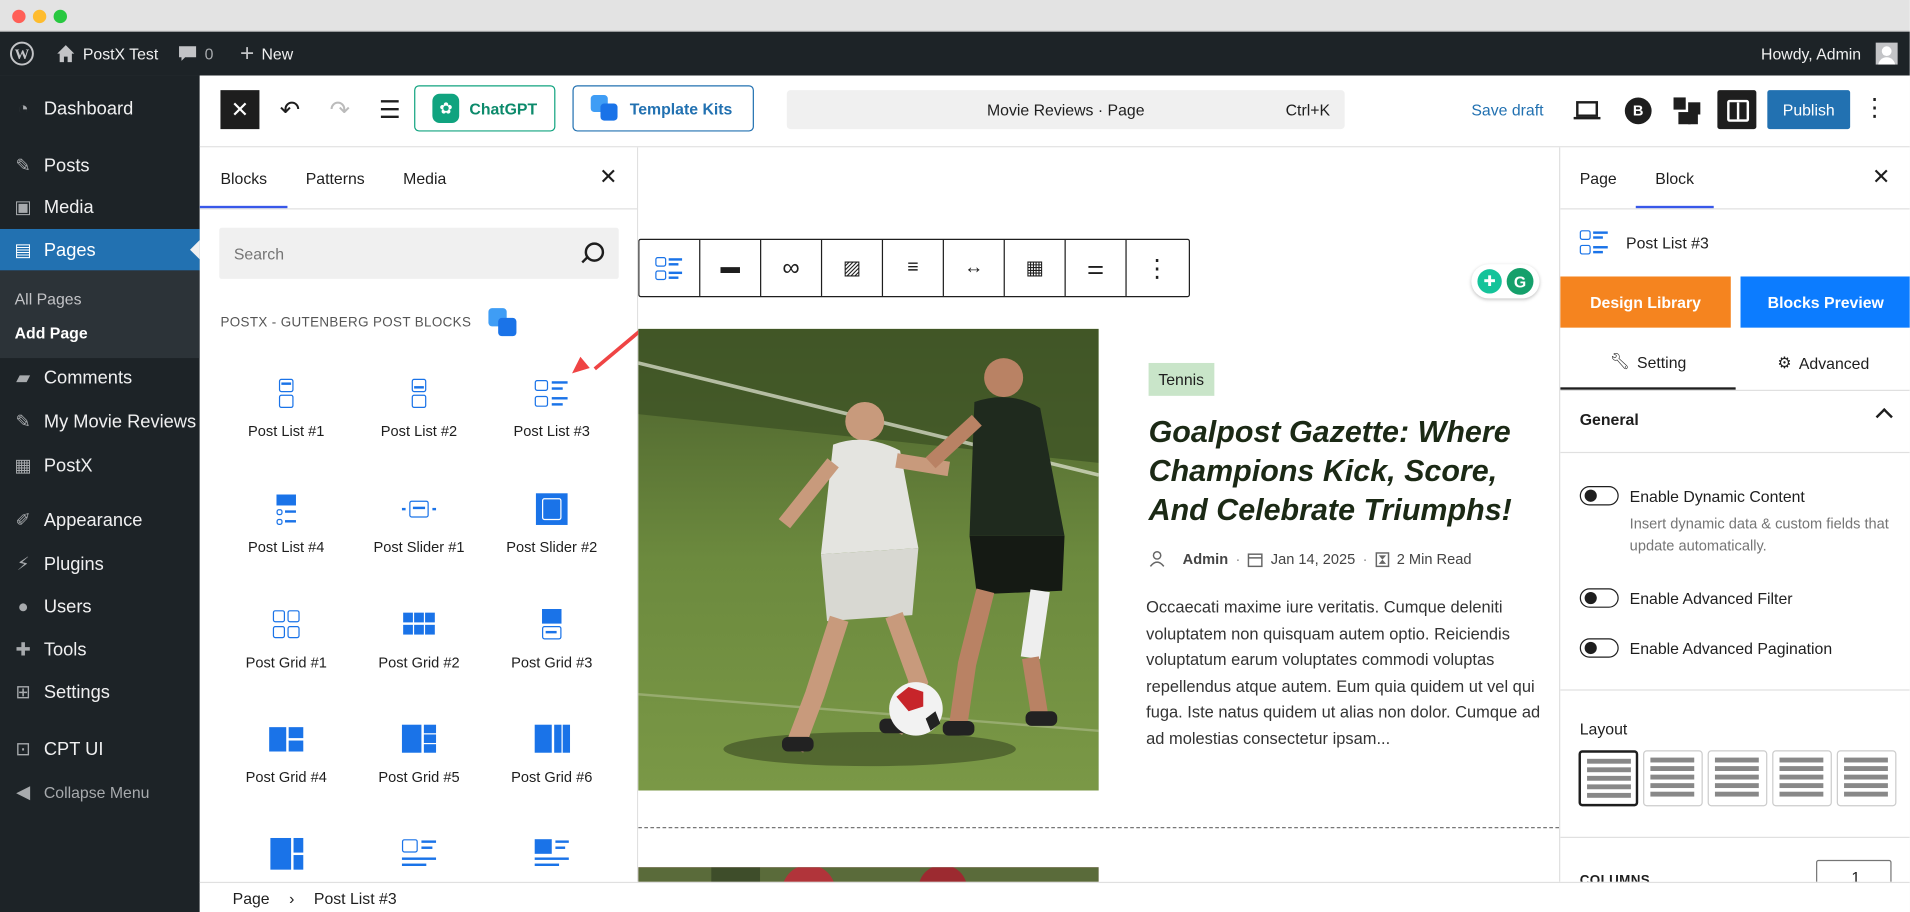 The height and width of the screenshot is (912, 1910). I want to click on sidebar-item-plugins: ⚡ Plugins, so click(100, 563).